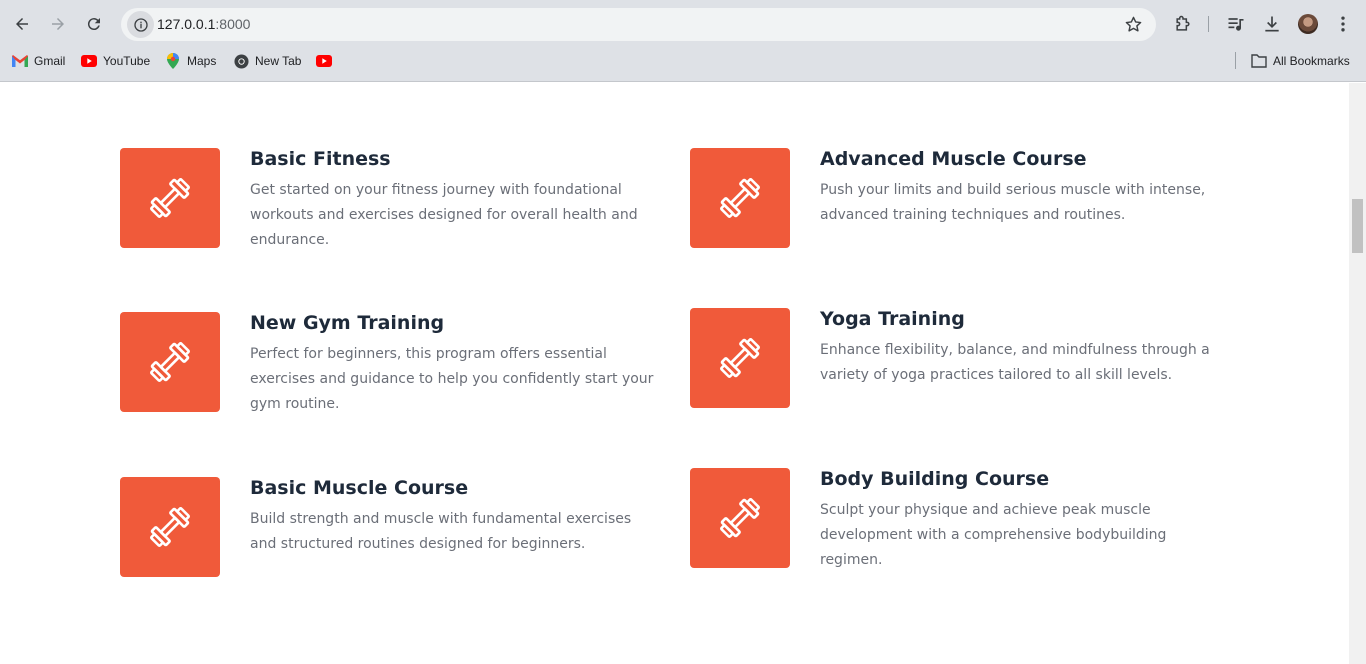  I want to click on bookmarks-bar: Gmail YouTube Maps New Tab All Bookmarks, so click(683, 61).